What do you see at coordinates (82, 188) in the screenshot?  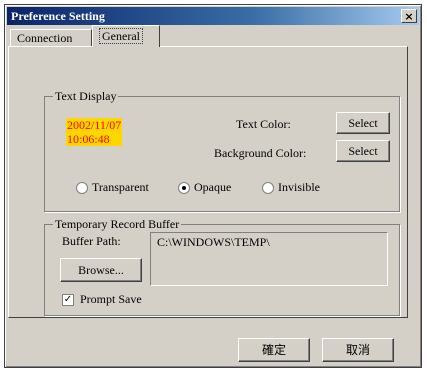 I see `transparent-radio` at bounding box center [82, 188].